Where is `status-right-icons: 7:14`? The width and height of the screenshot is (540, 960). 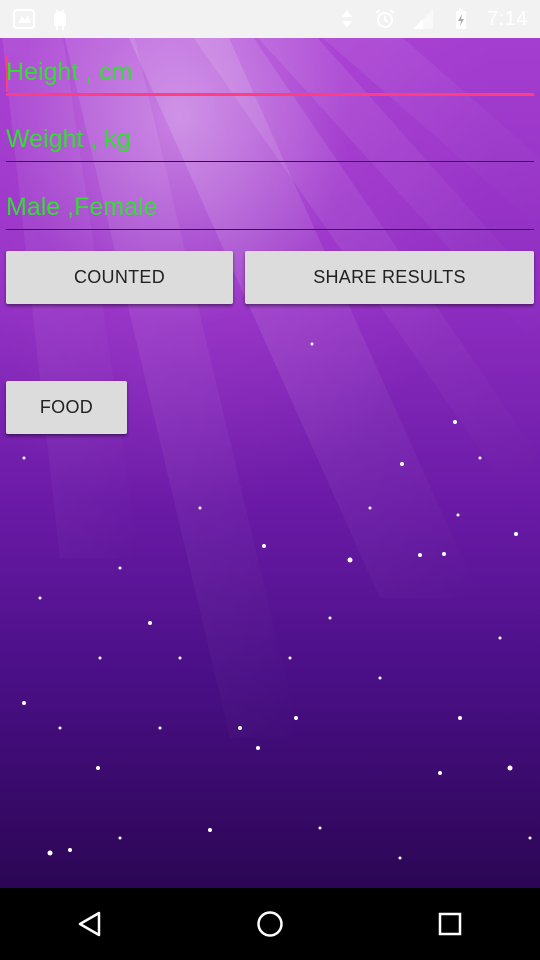 status-right-icons: 7:14 is located at coordinates (431, 19).